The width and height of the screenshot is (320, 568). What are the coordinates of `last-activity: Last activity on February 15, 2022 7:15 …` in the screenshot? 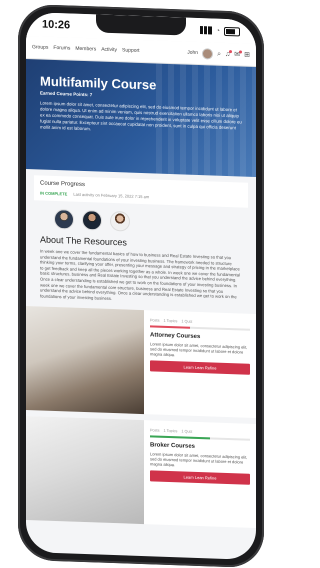 It's located at (111, 195).